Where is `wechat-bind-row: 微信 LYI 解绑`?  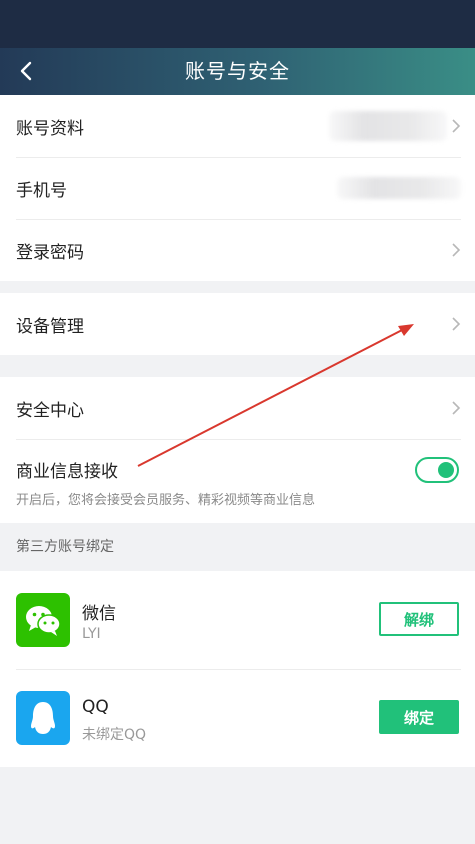 wechat-bind-row: 微信 LYI 解绑 is located at coordinates (237, 620).